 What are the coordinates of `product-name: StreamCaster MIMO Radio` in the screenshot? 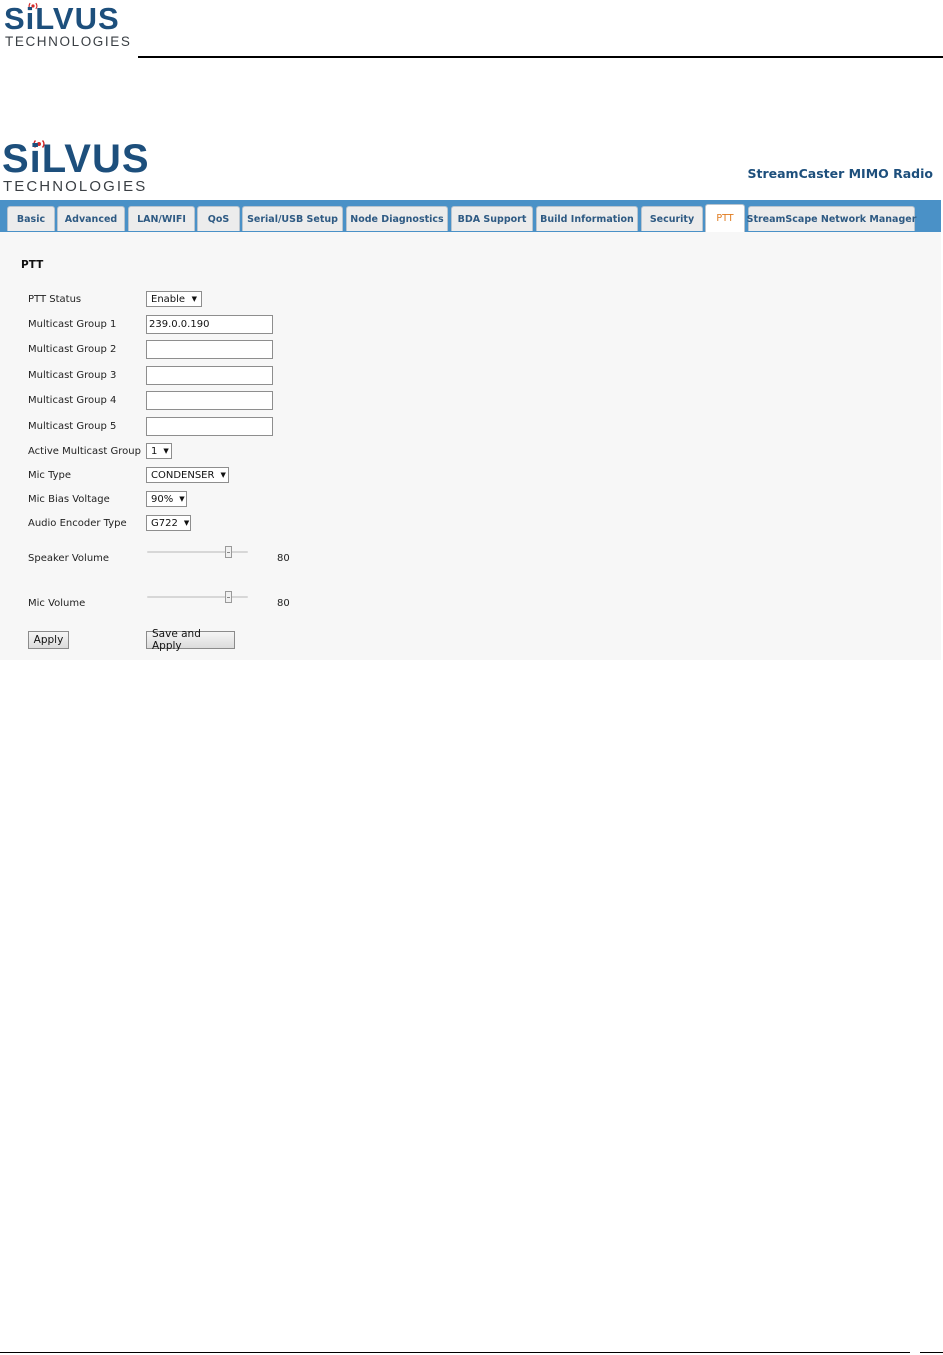 It's located at (840, 173).